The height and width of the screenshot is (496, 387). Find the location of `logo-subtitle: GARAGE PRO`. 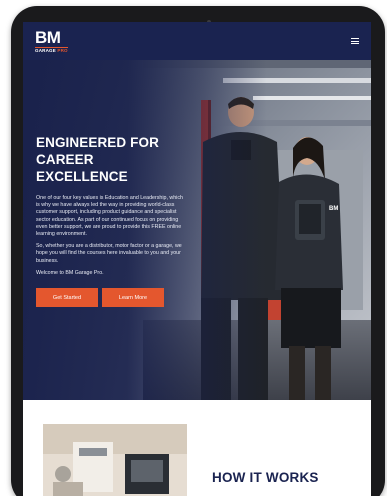

logo-subtitle: GARAGE PRO is located at coordinates (51, 50).